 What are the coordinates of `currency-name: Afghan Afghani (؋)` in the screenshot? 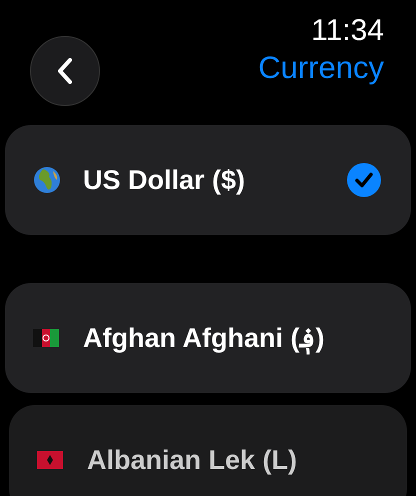 It's located at (204, 338).